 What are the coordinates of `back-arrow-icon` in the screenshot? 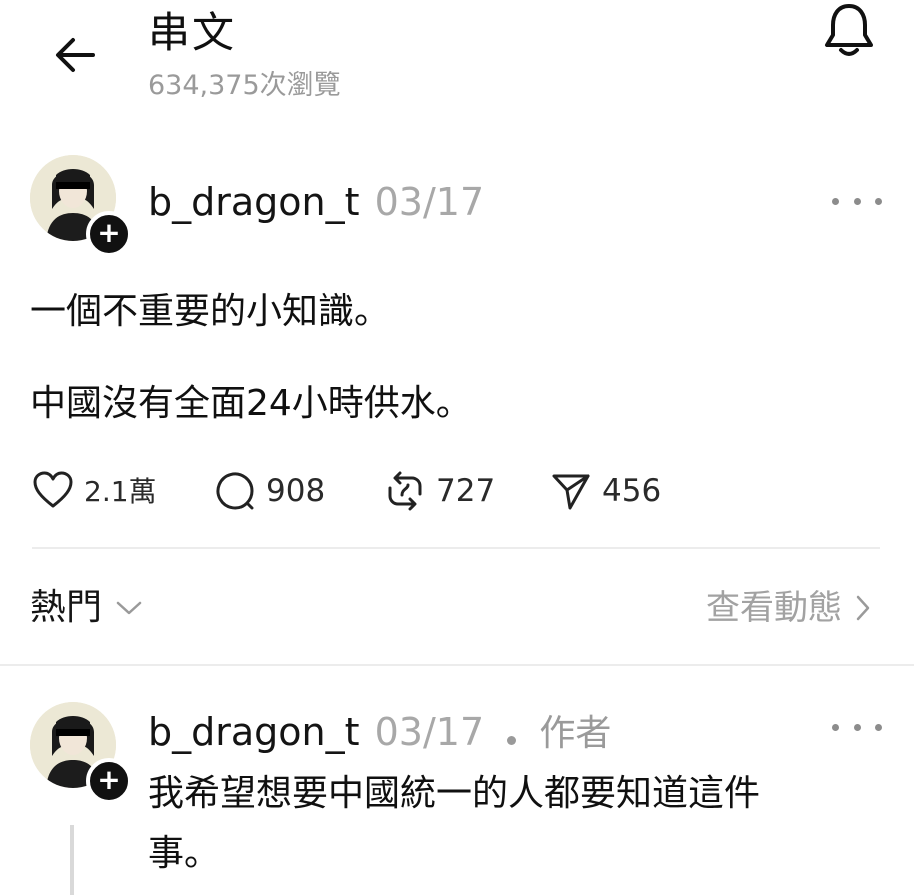 It's located at (75, 55).